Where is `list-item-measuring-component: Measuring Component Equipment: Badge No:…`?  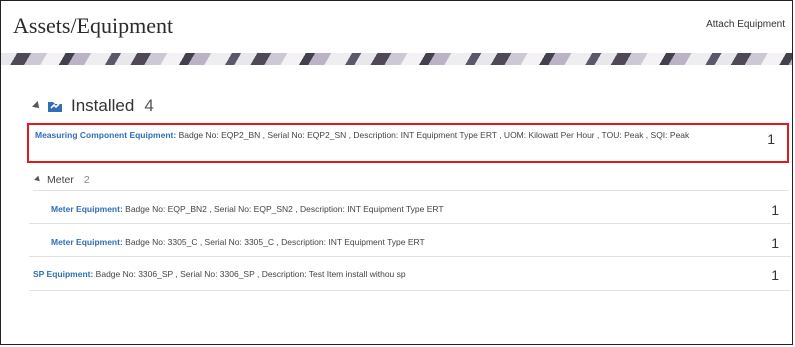 list-item-measuring-component: Measuring Component Equipment: Badge No:… is located at coordinates (408, 143).